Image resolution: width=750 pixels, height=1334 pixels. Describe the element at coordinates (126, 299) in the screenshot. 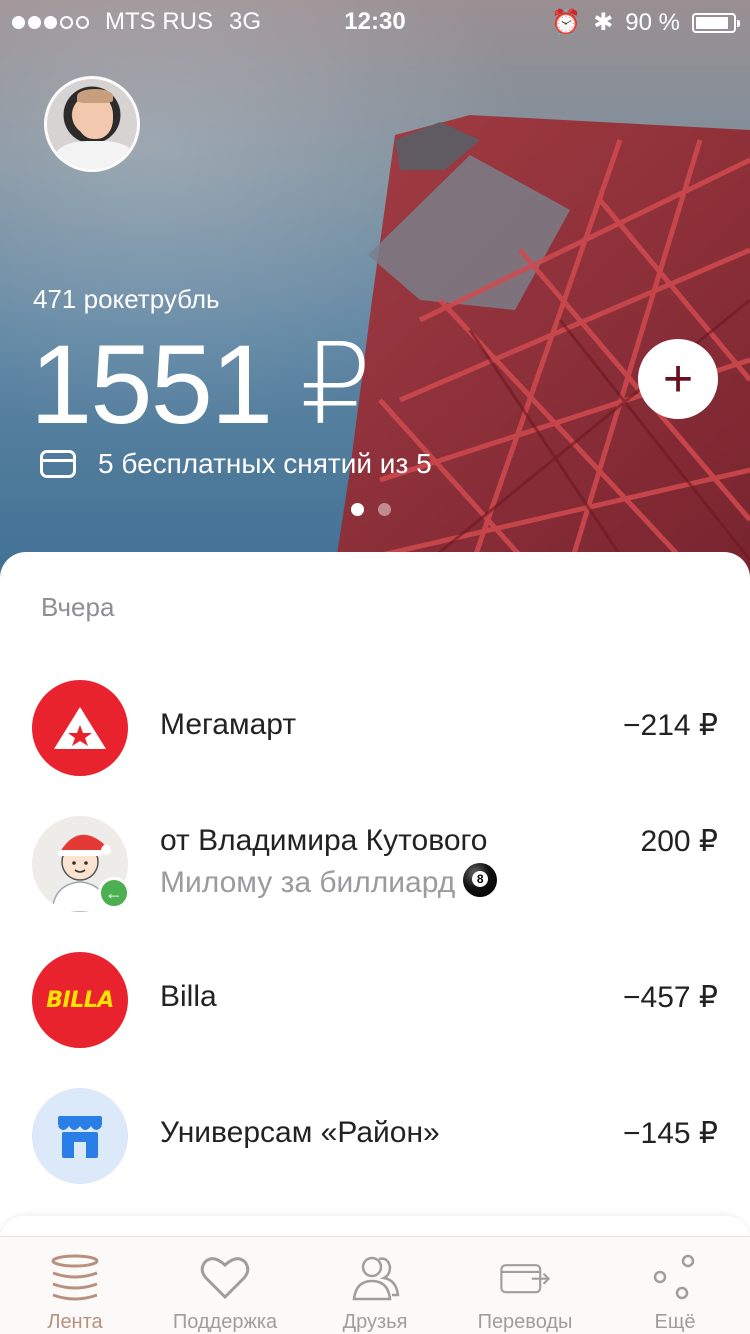

I see `bonus-balance: 471 рокетрубль` at that location.